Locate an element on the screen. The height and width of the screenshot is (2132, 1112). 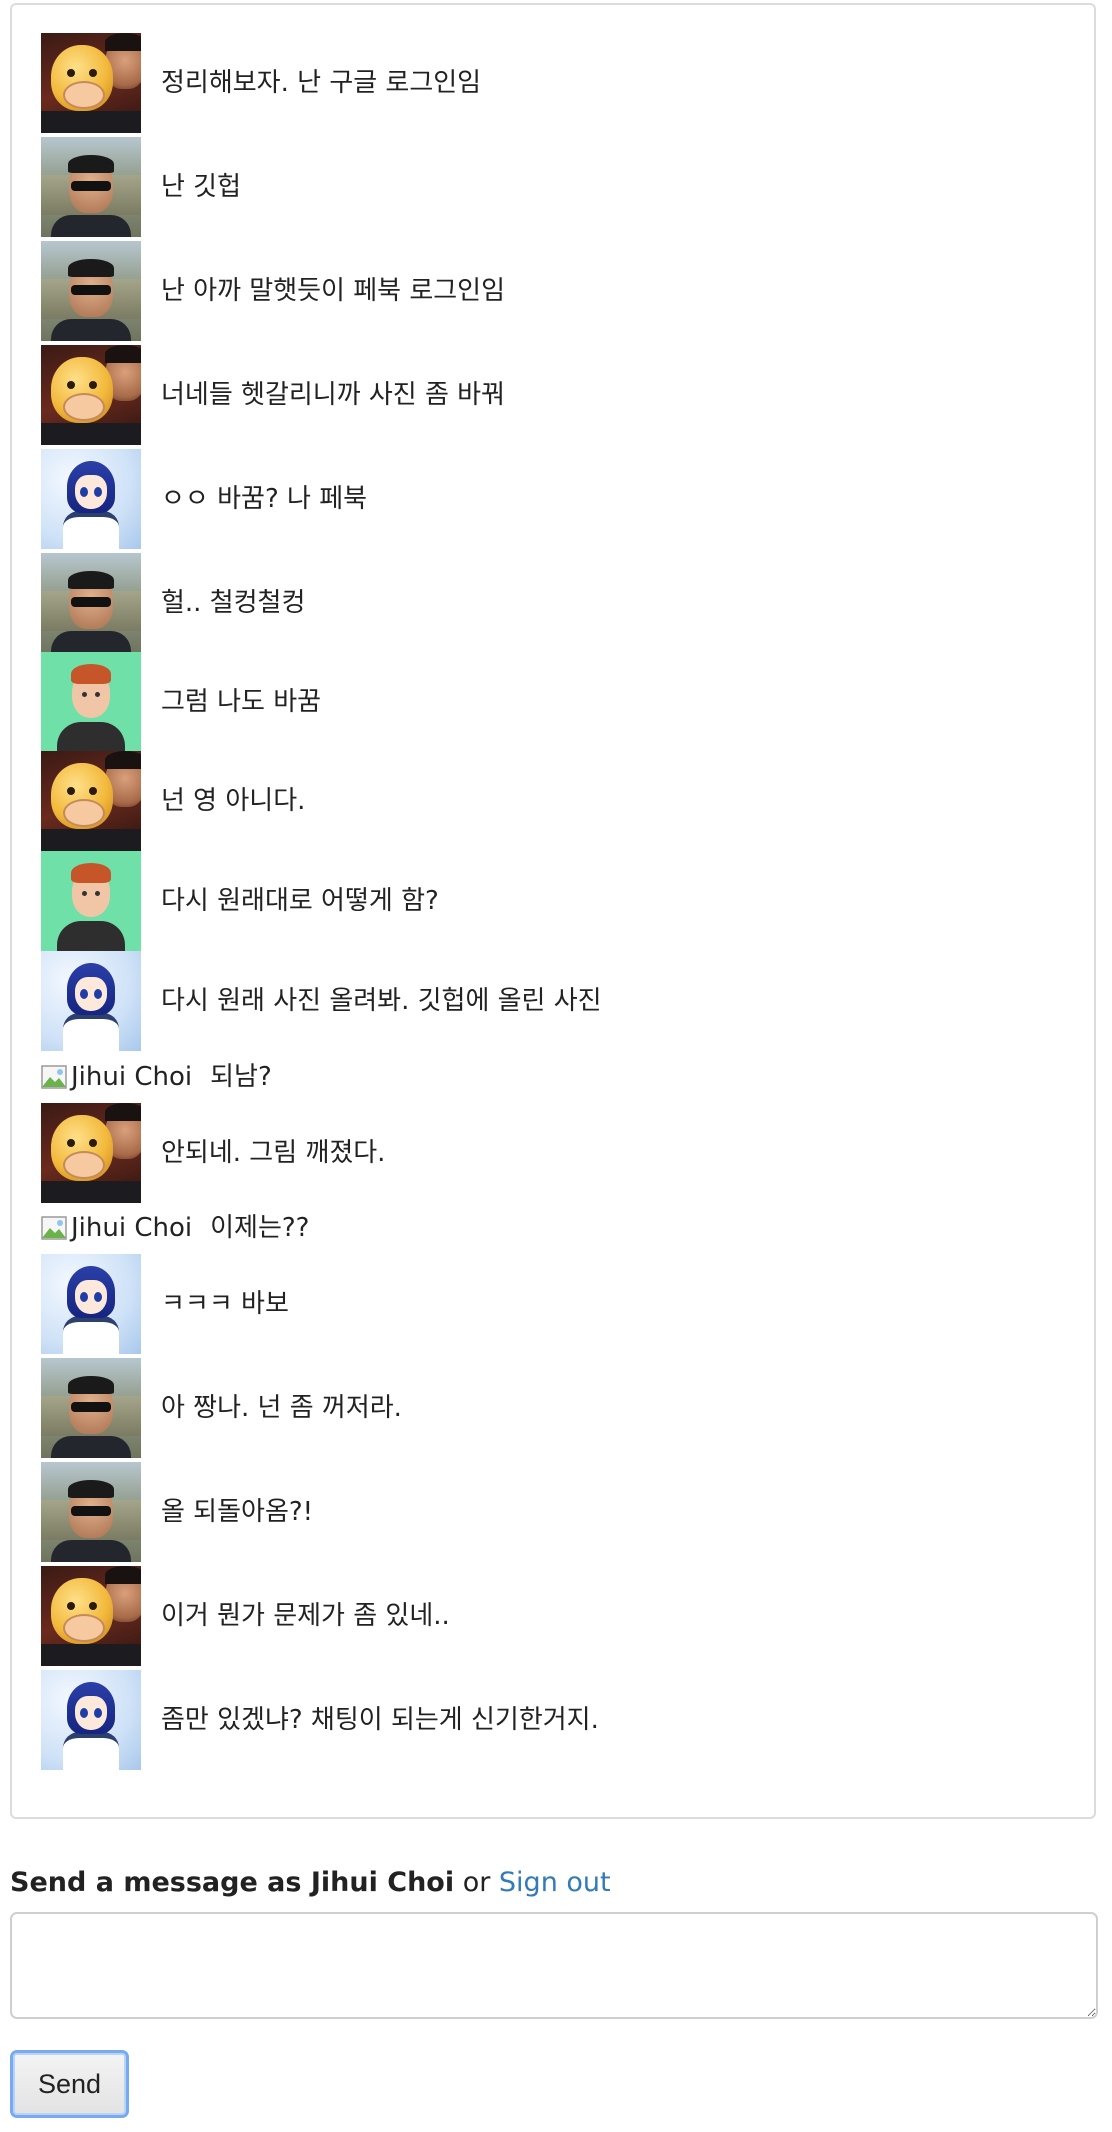
message-text: 안되네. 그림 깨졌다. is located at coordinates (273, 1153).